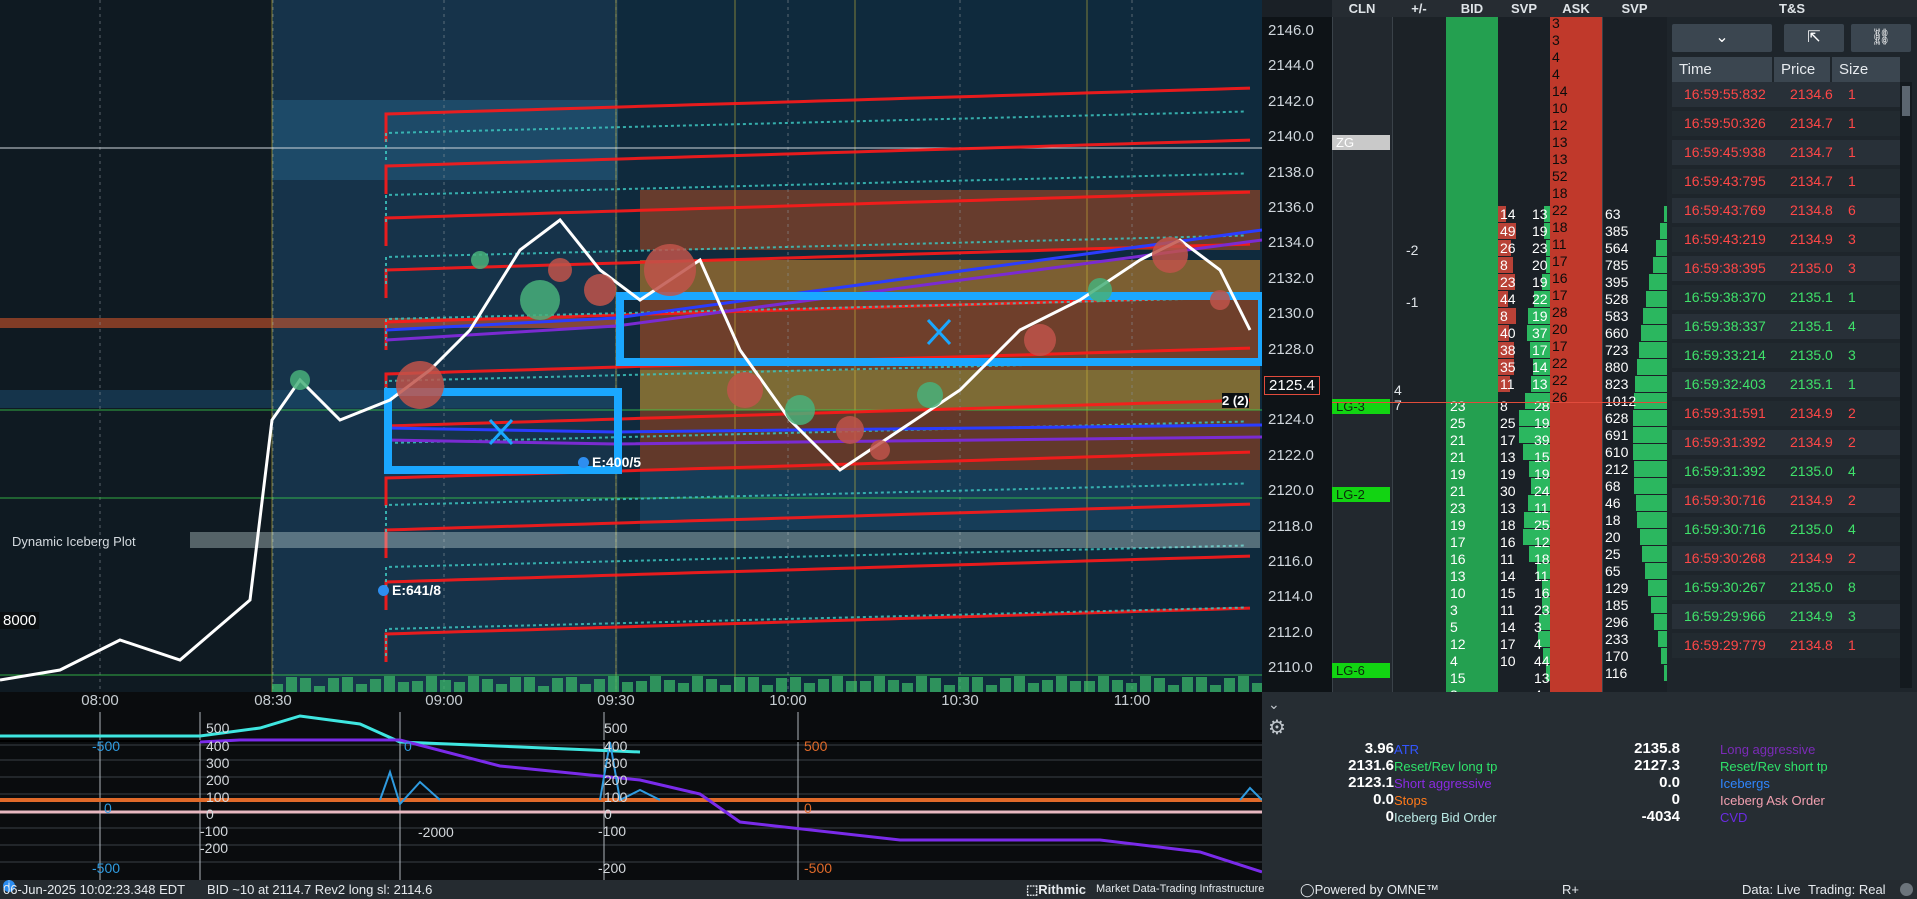  I want to click on ind-tick: -100, so click(214, 831).